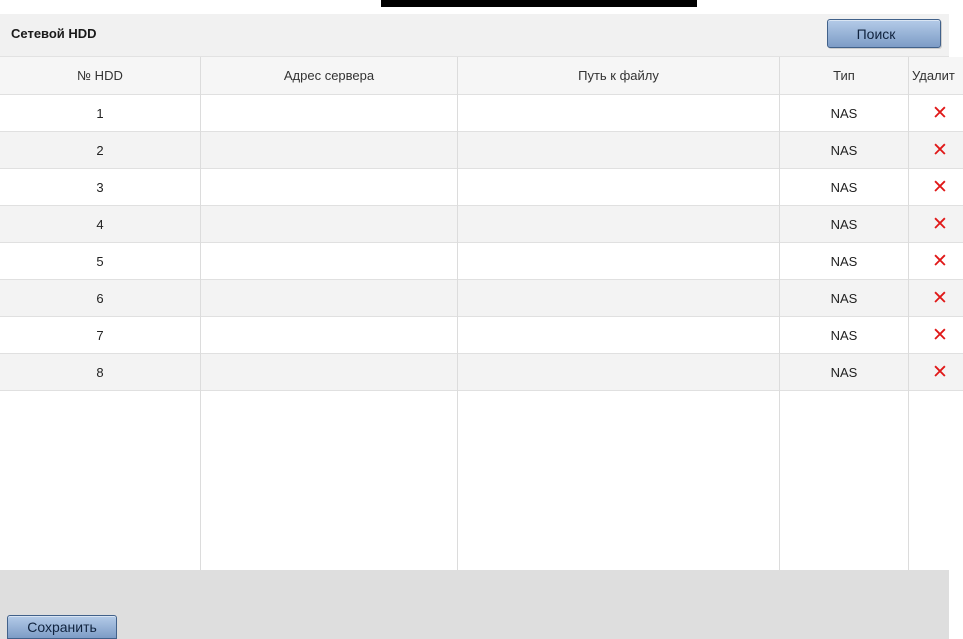  What do you see at coordinates (933, 75) in the screenshot?
I see `column-header-delete: Удалит` at bounding box center [933, 75].